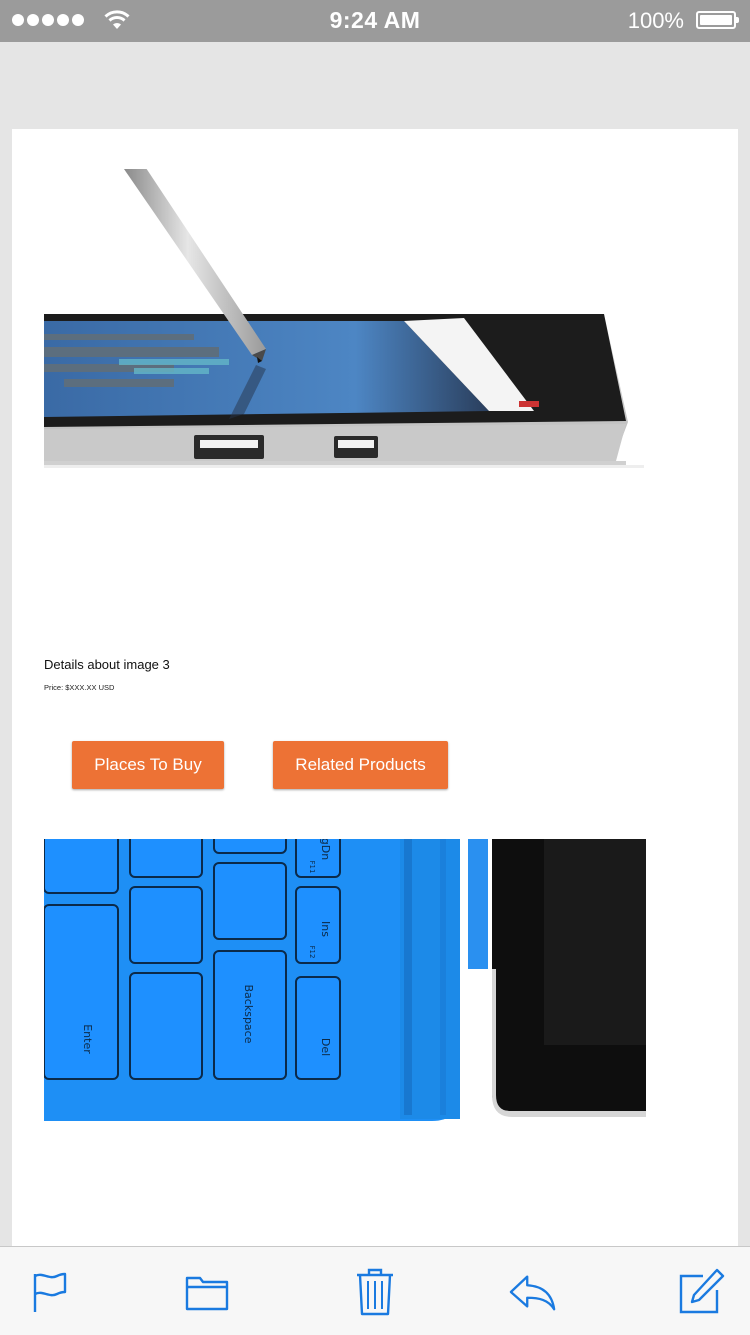 The width and height of the screenshot is (750, 1335). What do you see at coordinates (79, 687) in the screenshot?
I see `price-label: Price: $XXX.XX USD` at bounding box center [79, 687].